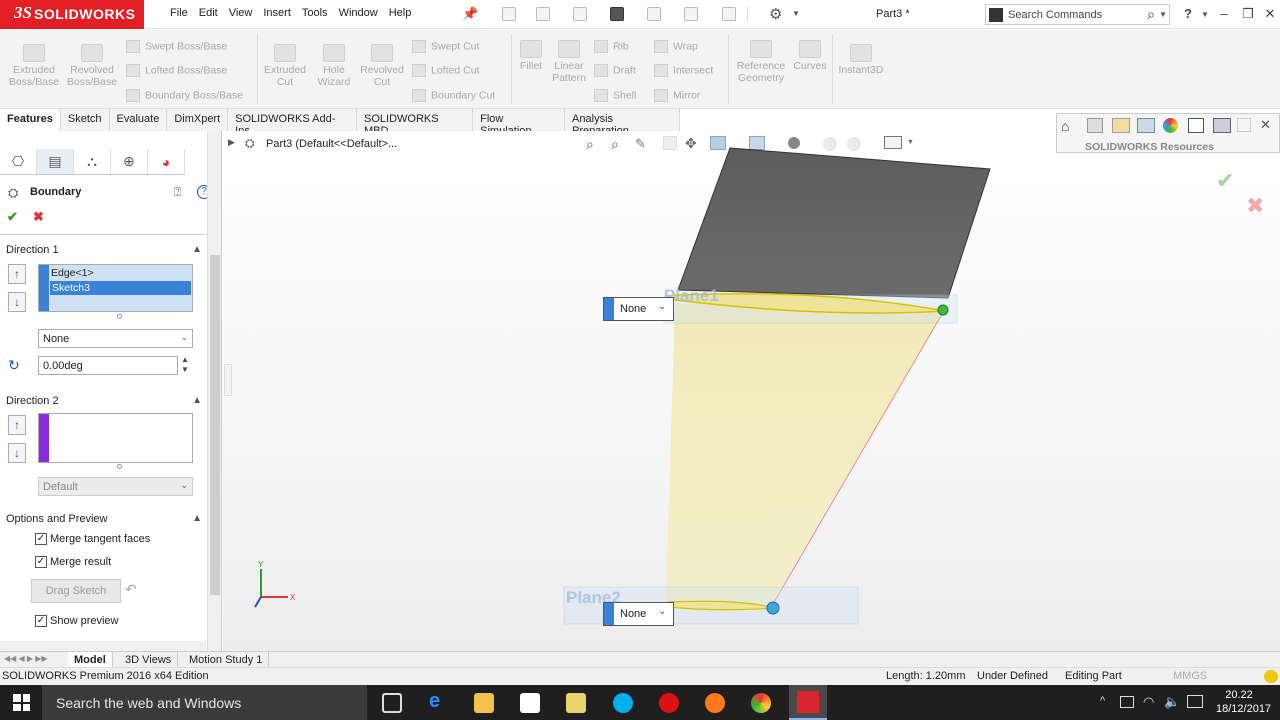 The height and width of the screenshot is (720, 1280). Describe the element at coordinates (17, 274) in the screenshot. I see `move-up-icon: ↑` at that location.